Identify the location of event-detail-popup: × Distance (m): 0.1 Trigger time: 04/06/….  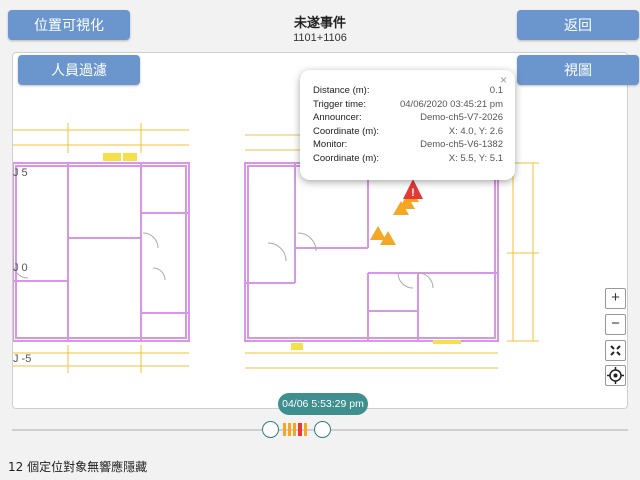
(407, 125).